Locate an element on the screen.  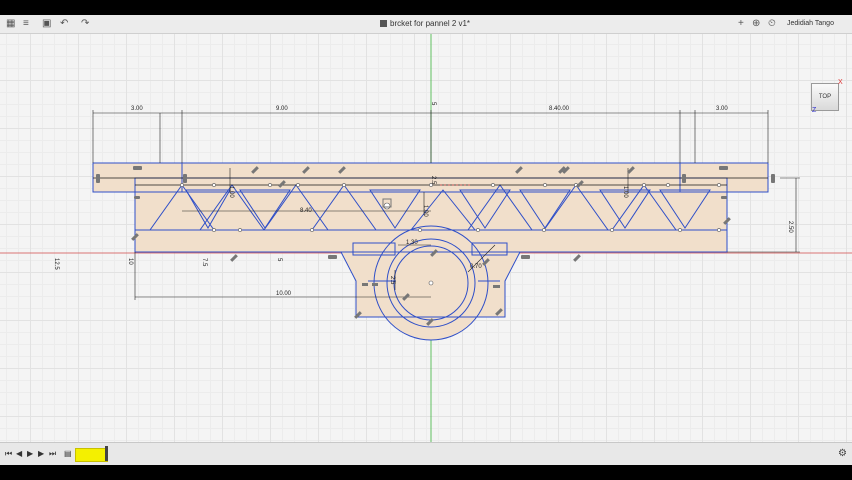
dim-840-mid: 8.40 is located at coordinates (306, 211).